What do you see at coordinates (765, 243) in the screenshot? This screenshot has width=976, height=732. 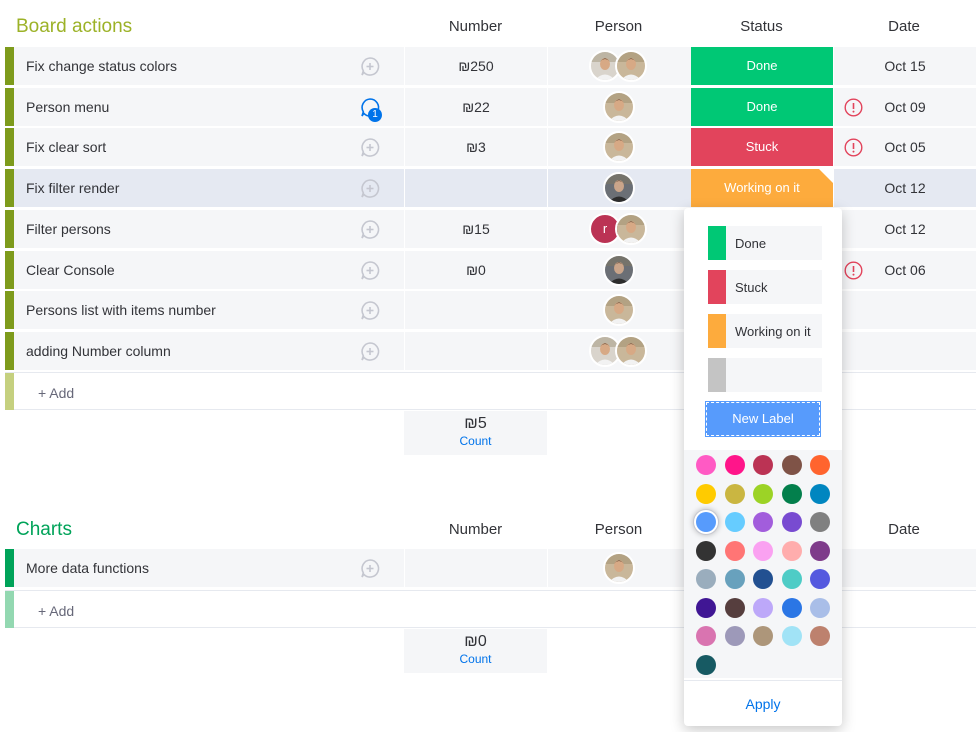 I see `label-option-done: Done` at bounding box center [765, 243].